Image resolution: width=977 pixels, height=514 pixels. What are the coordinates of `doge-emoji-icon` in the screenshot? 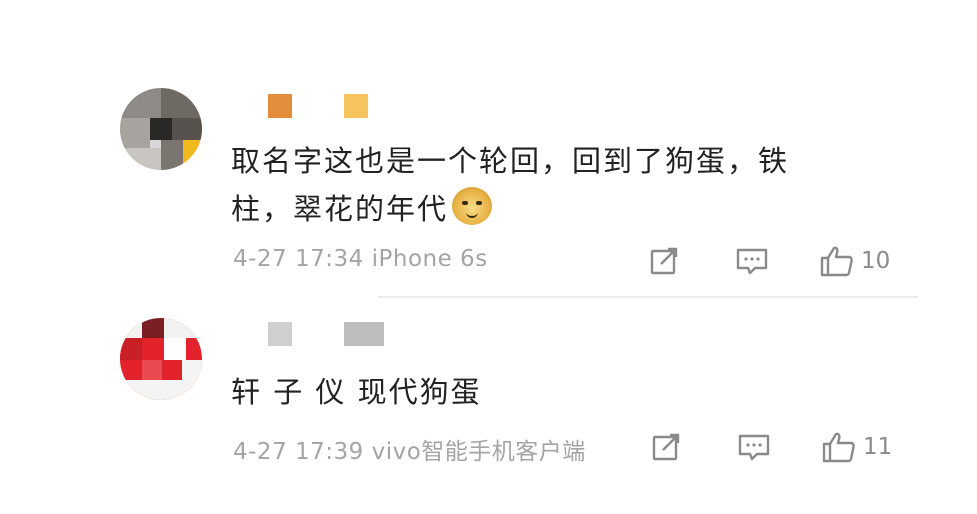 It's located at (472, 206).